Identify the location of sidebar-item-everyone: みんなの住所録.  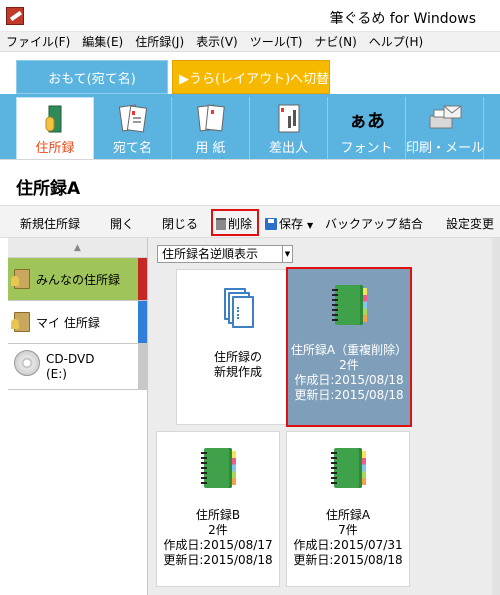
(77, 279).